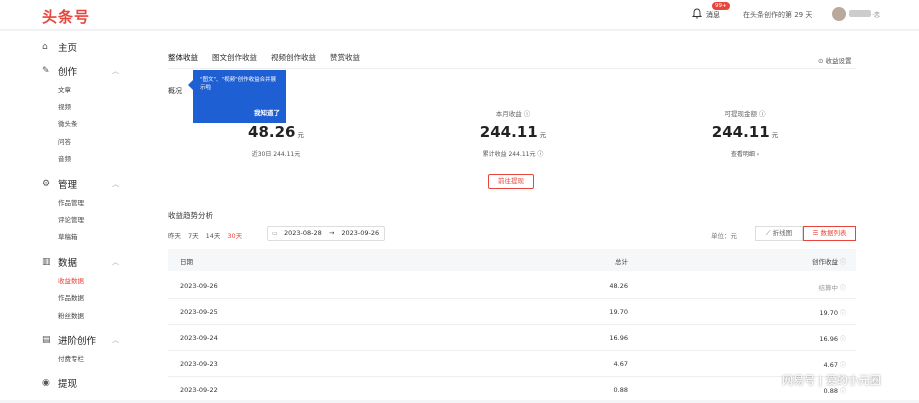 This screenshot has height=403, width=919. What do you see at coordinates (68, 263) in the screenshot?
I see `sidebar-data-label: 数据` at bounding box center [68, 263].